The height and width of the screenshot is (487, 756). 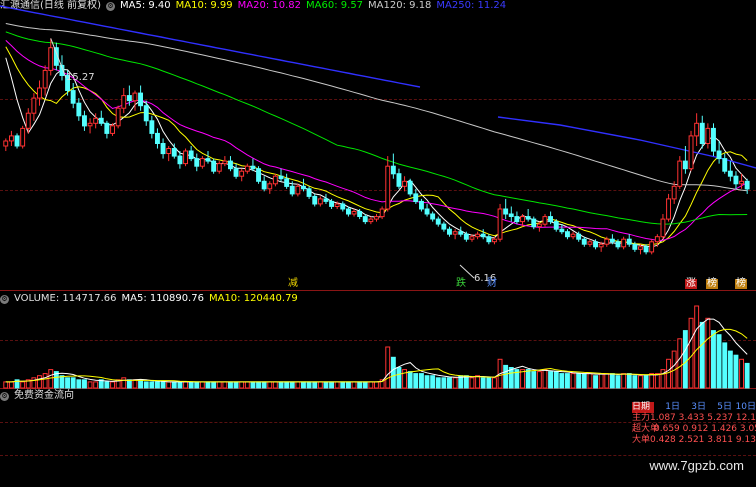 I want to click on ma250-line, so click(x=626, y=142).